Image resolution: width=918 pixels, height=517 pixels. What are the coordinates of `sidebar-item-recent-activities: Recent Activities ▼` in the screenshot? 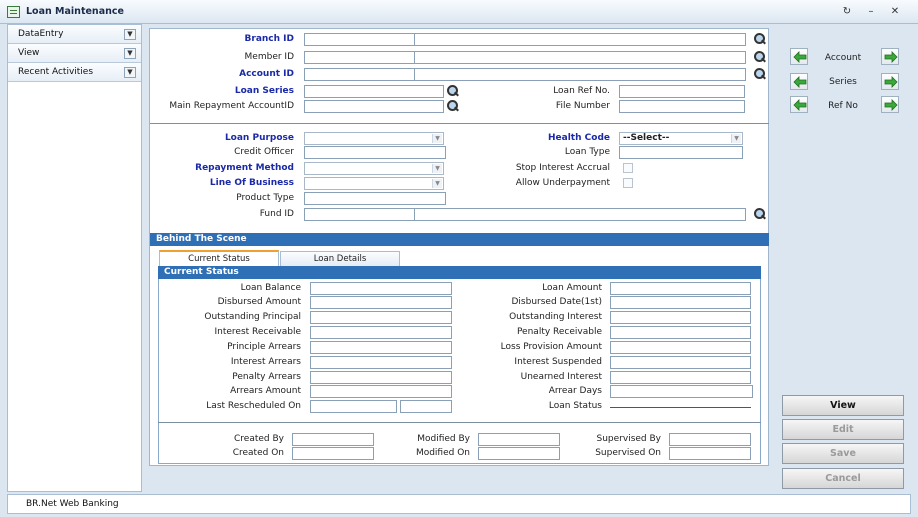 It's located at (74, 72).